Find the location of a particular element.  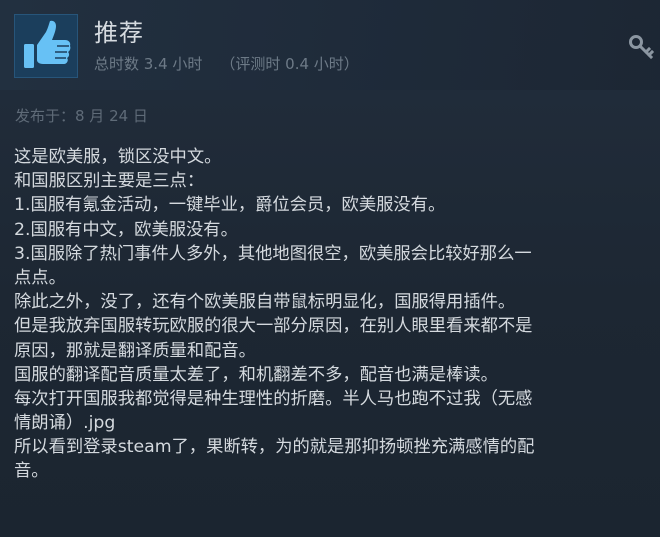

review-line: 原因，那就是翻译质量和配音。 is located at coordinates (135, 350).